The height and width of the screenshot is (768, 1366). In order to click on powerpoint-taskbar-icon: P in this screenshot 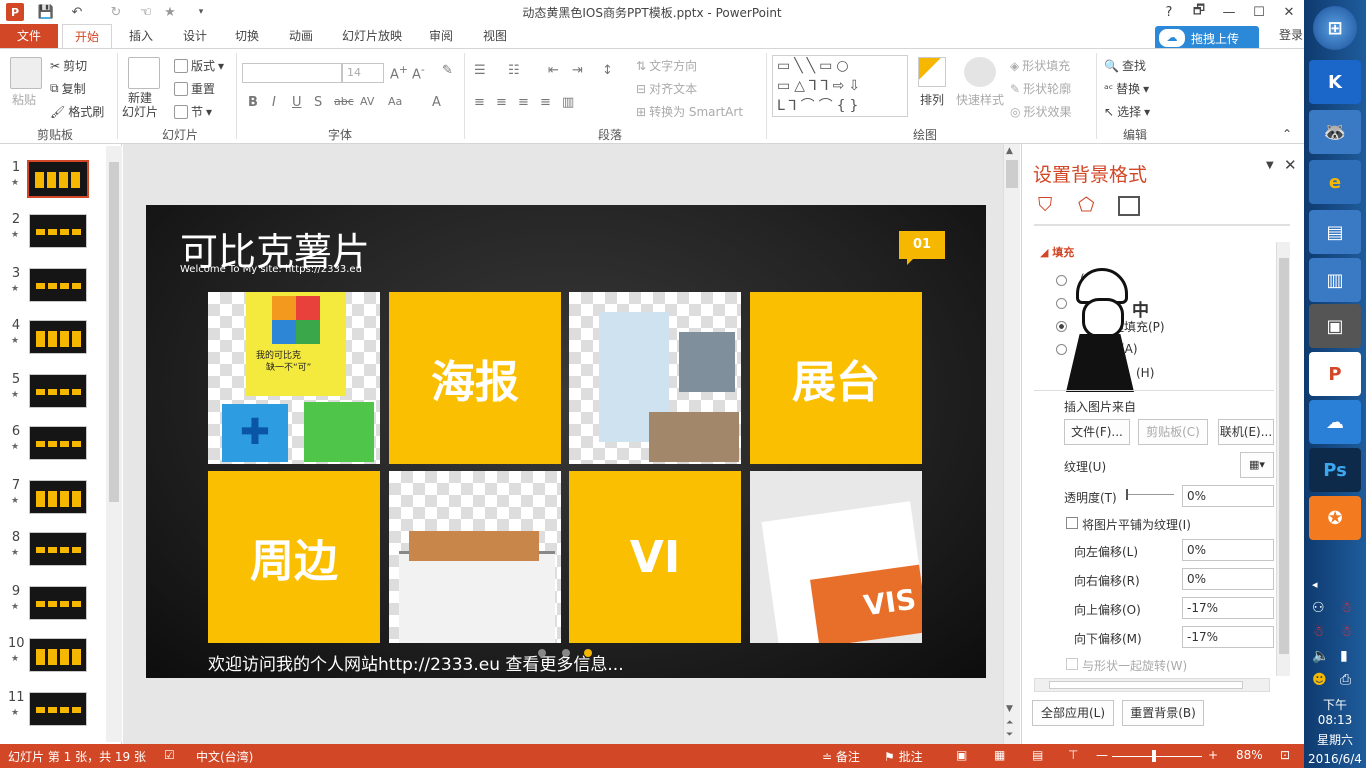, I will do `click(1335, 374)`.